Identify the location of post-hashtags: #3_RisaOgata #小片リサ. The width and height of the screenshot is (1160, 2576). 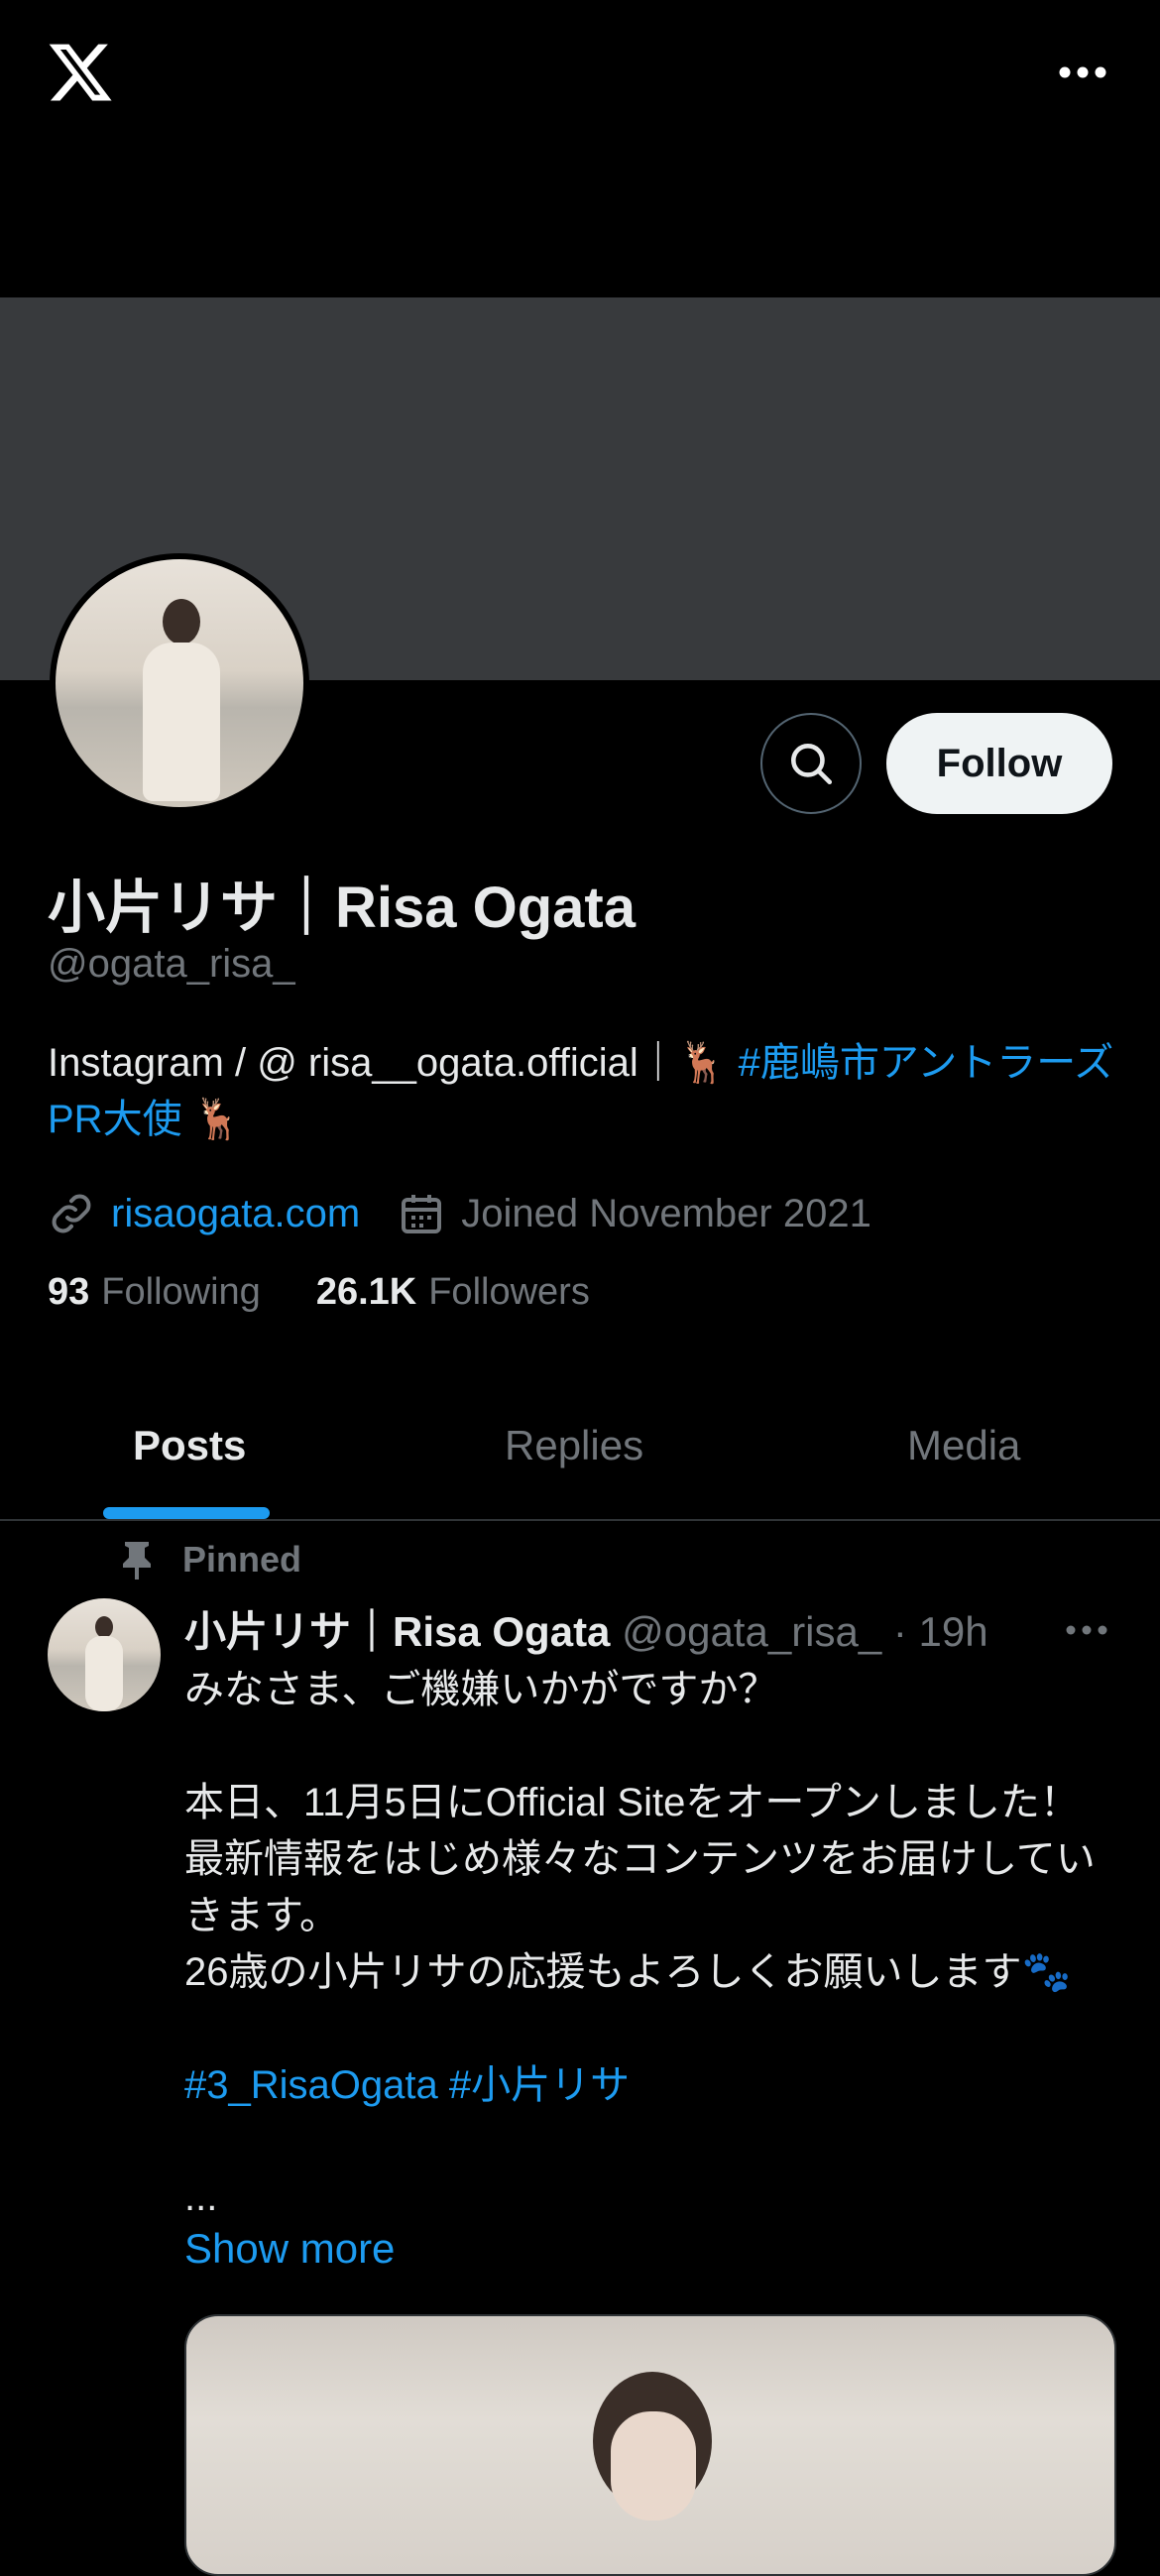
(407, 2085).